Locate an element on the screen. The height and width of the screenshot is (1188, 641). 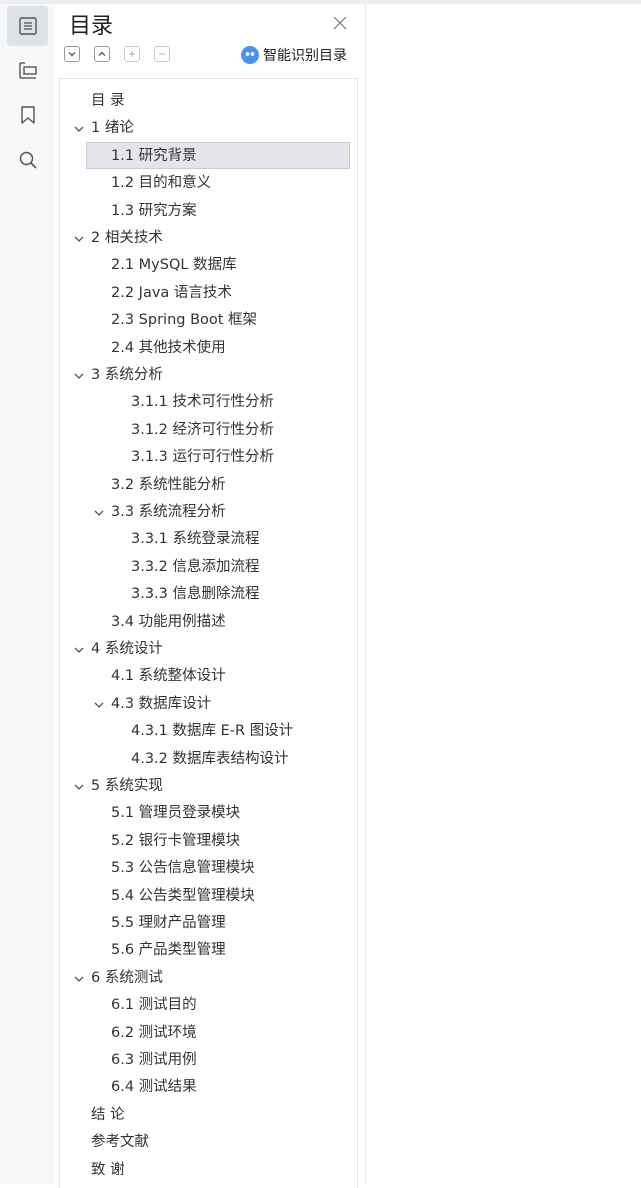
ai-assistant-icon is located at coordinates (250, 55).